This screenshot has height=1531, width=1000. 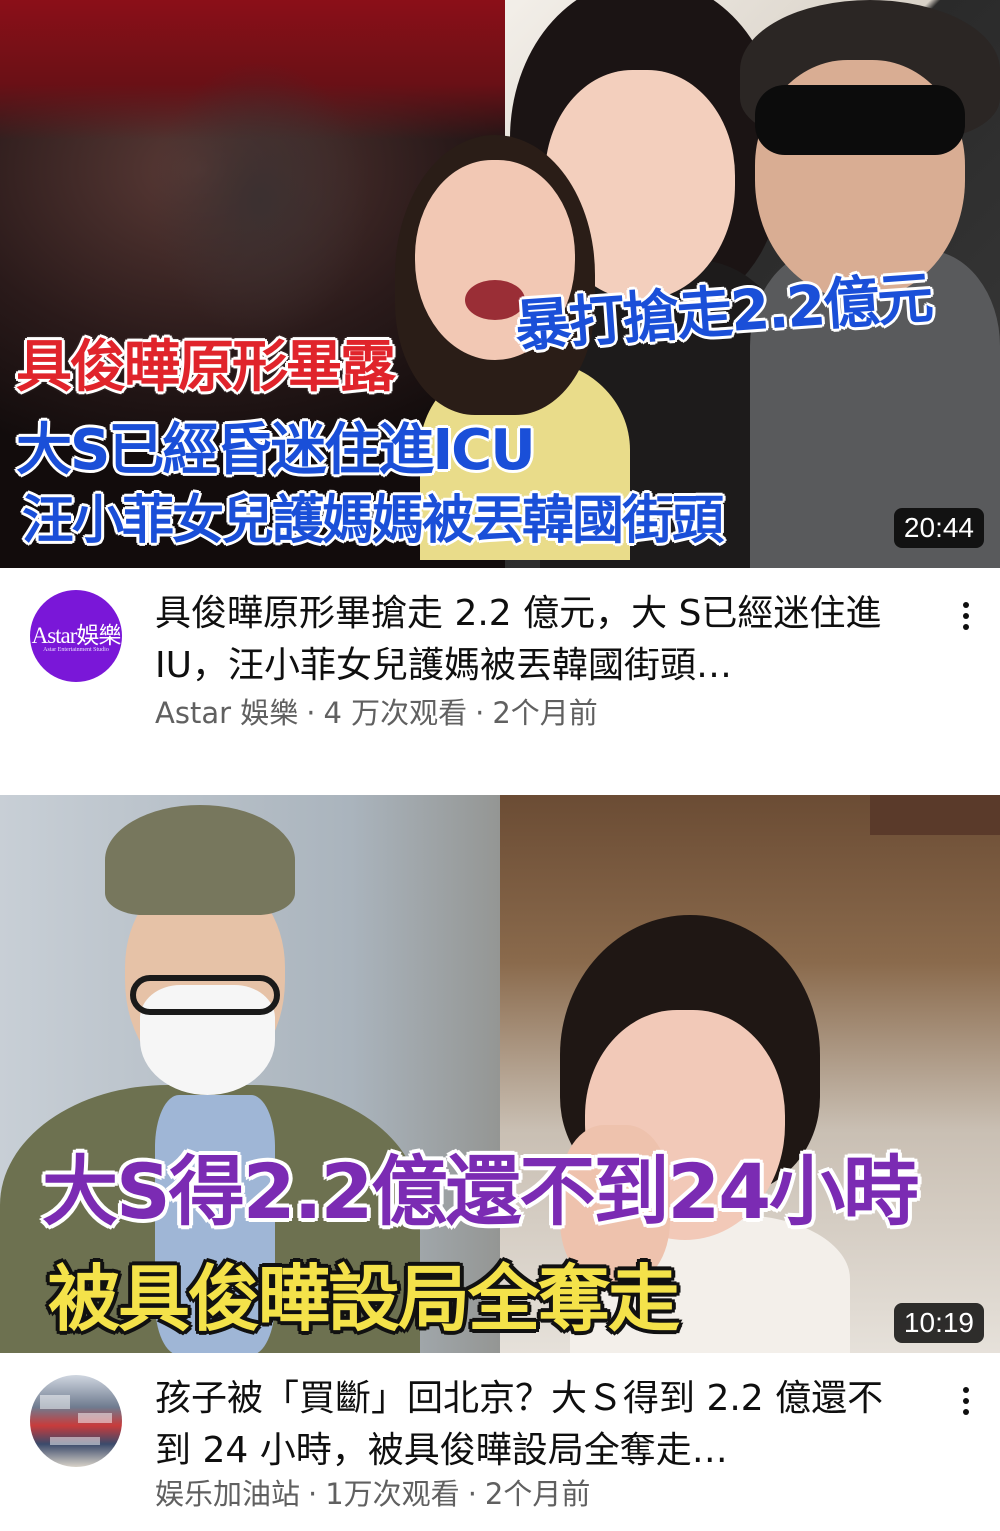 What do you see at coordinates (276, 450) in the screenshot?
I see `thumbnail-caption: 大S已經昏迷住進ICU` at bounding box center [276, 450].